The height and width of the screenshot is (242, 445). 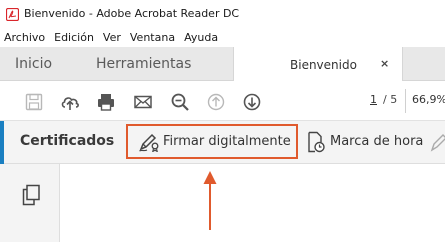 What do you see at coordinates (67, 141) in the screenshot?
I see `certificates-title: Certificados` at bounding box center [67, 141].